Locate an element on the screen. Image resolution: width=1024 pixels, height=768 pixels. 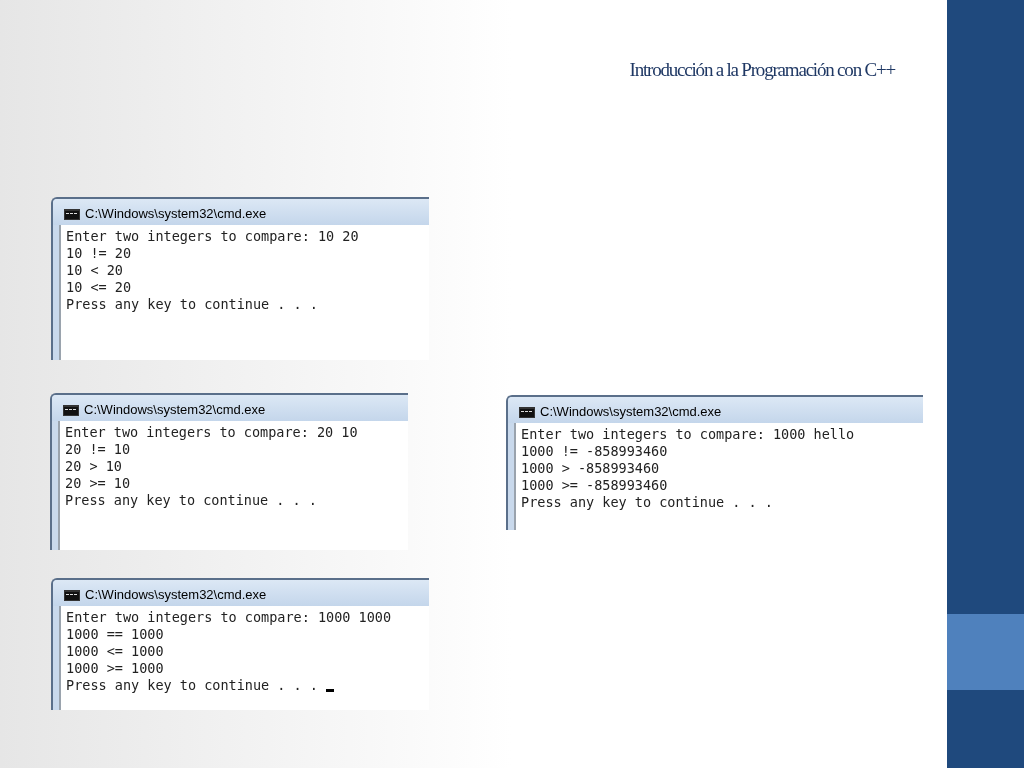
console-line: 1000 > -858993460 is located at coordinates (590, 468).